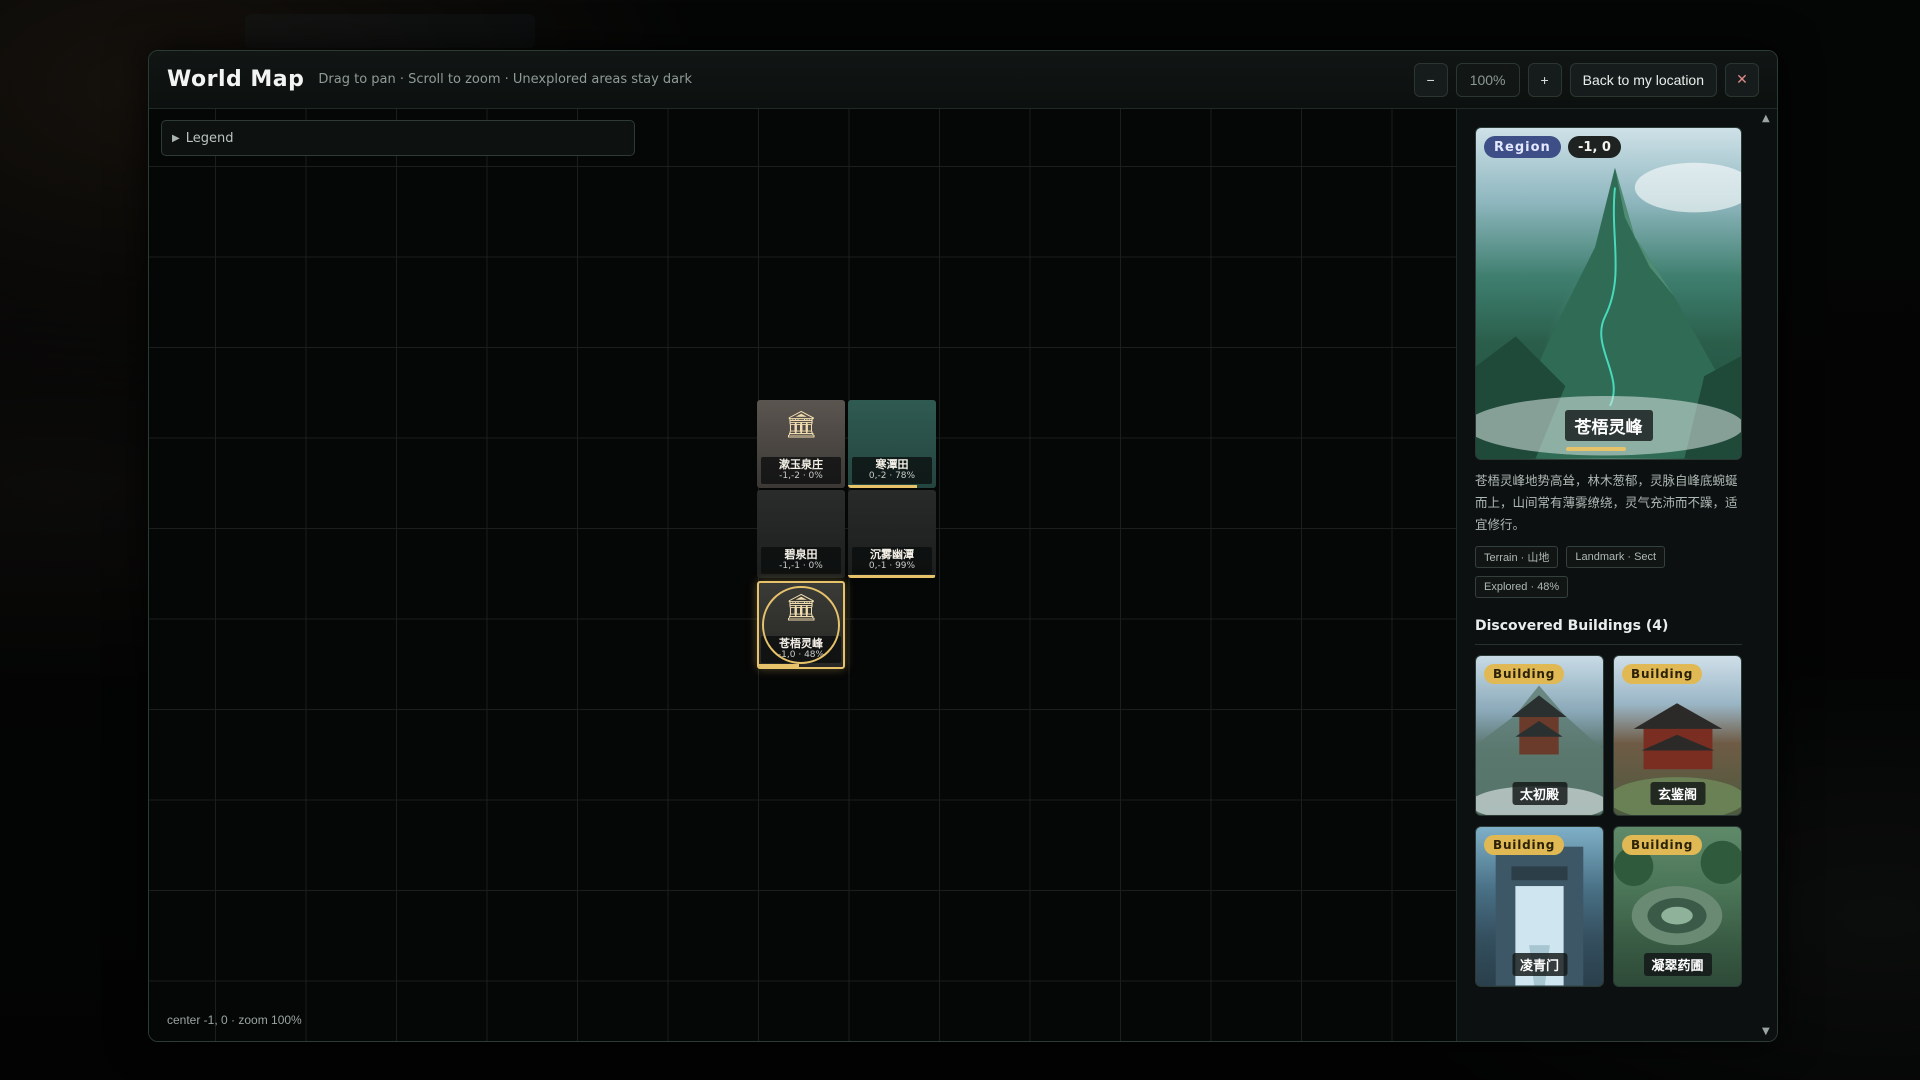 Image resolution: width=1920 pixels, height=1080 pixels. I want to click on explored-tag: Explored · 48%, so click(1522, 587).